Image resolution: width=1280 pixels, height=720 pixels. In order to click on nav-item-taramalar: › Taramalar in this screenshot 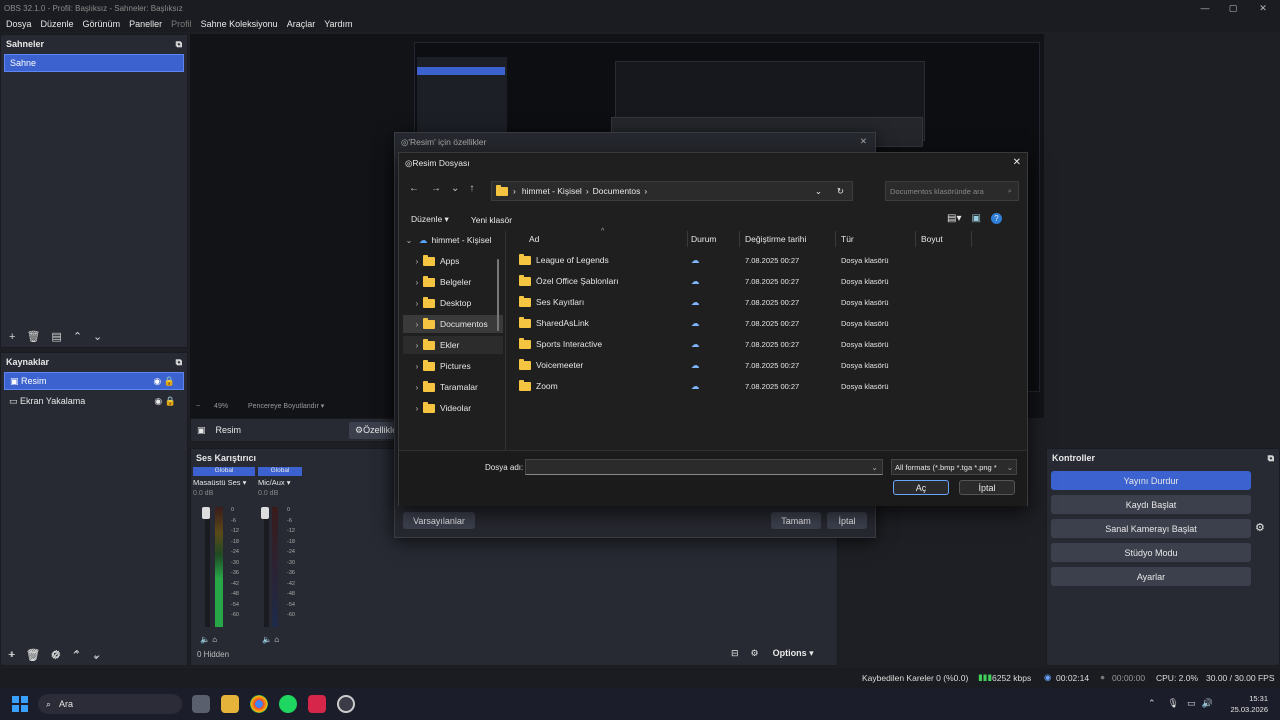, I will do `click(453, 387)`.